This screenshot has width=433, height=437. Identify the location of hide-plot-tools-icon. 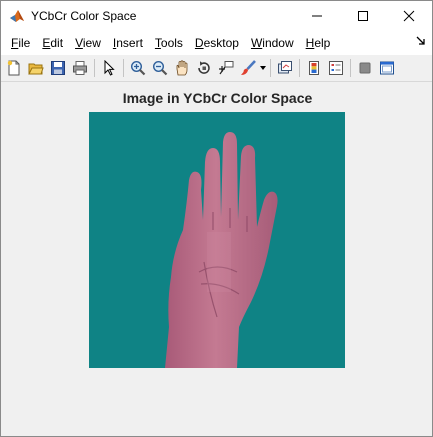
(365, 68).